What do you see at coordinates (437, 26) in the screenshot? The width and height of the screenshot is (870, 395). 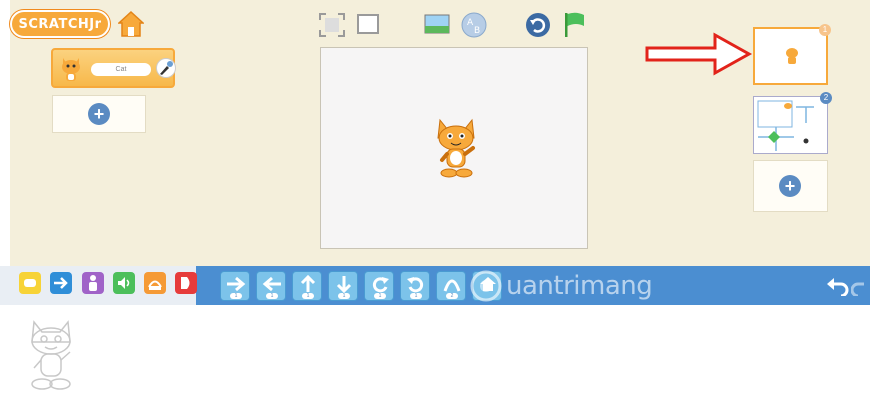 I see `change-background-icon` at bounding box center [437, 26].